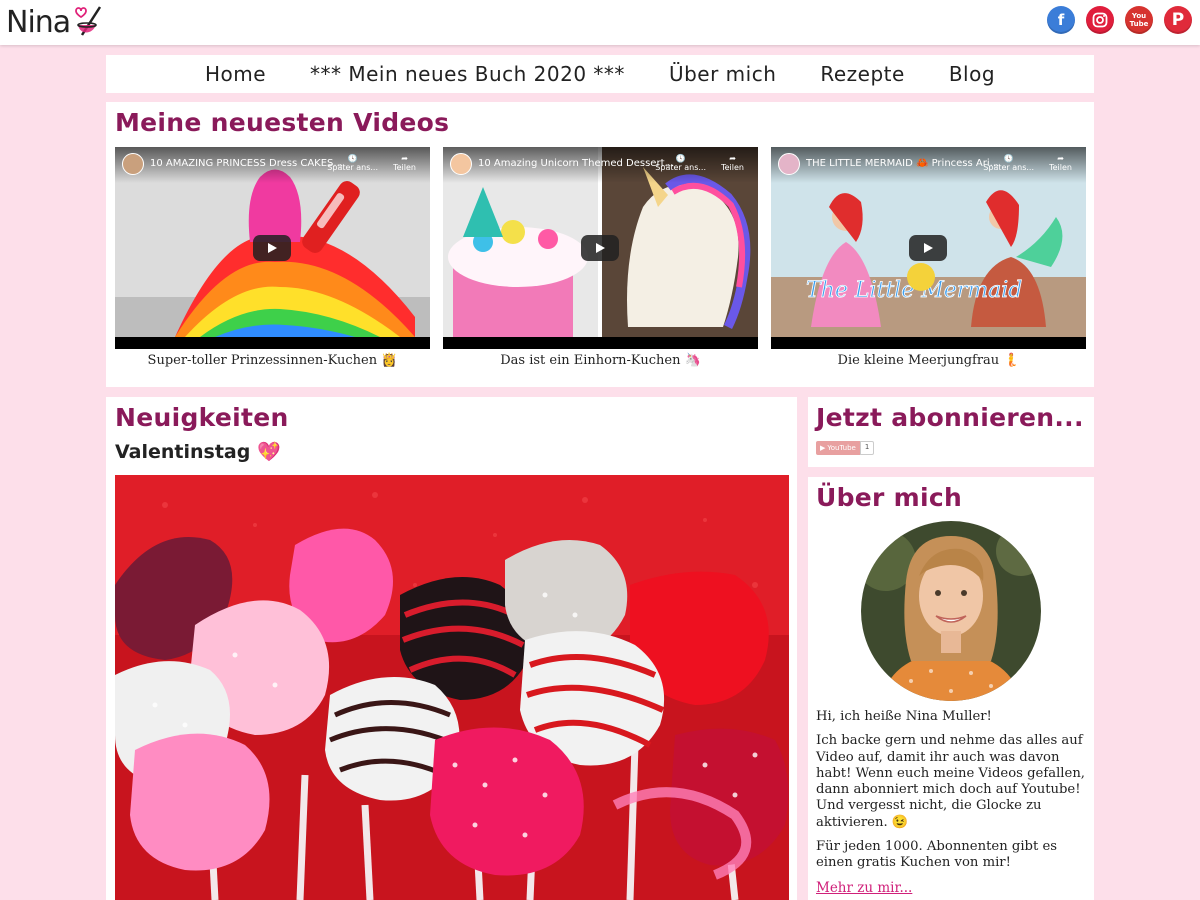  Describe the element at coordinates (235, 74) in the screenshot. I see `nav-item-home: Home` at that location.